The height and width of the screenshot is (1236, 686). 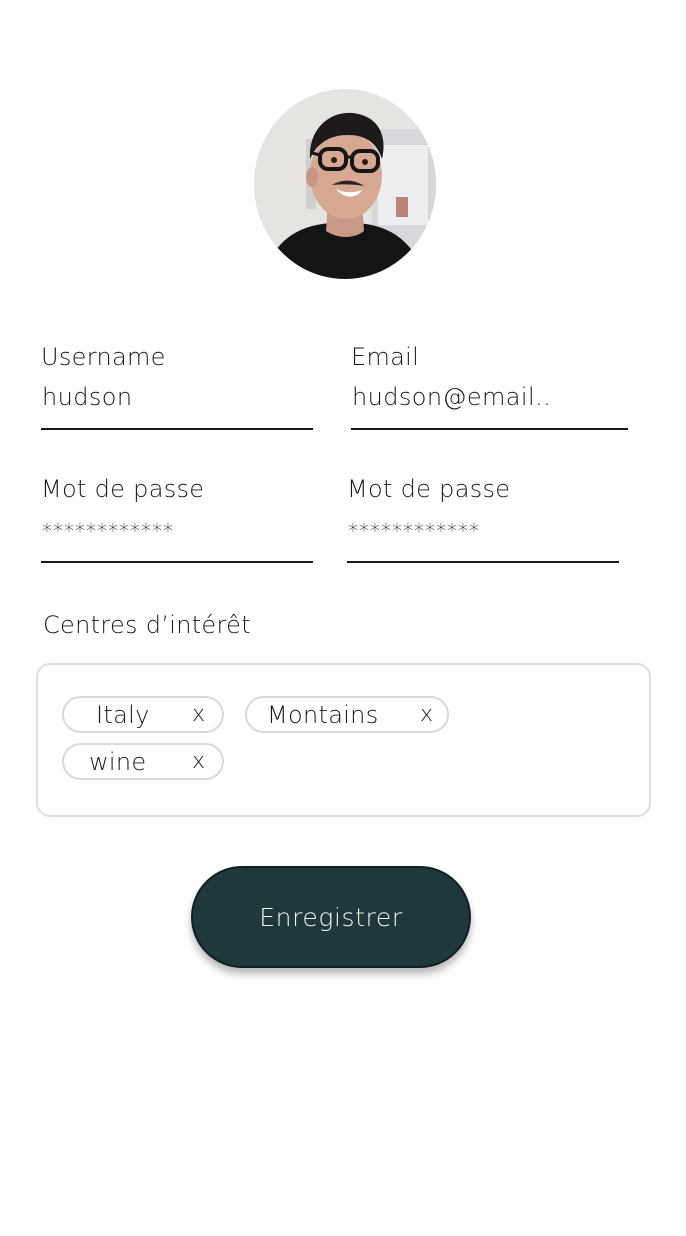 What do you see at coordinates (118, 762) in the screenshot?
I see `interest-tag-label: wine` at bounding box center [118, 762].